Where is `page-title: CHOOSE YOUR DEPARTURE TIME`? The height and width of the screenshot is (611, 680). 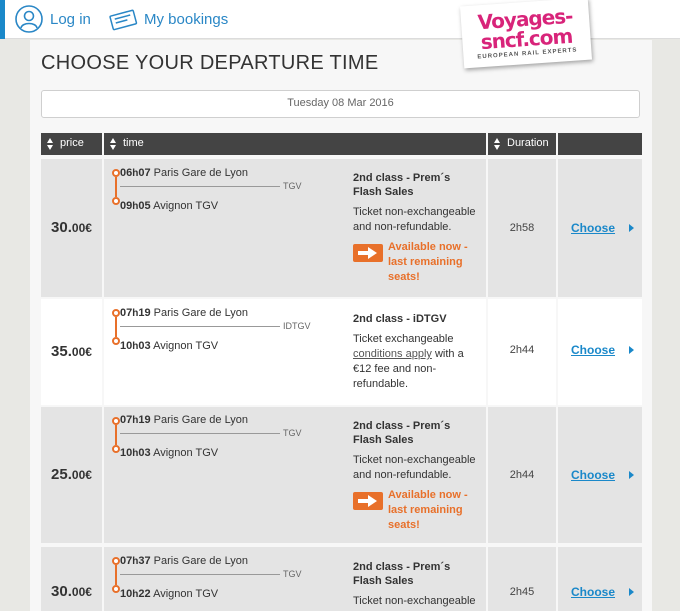
page-title: CHOOSE YOUR DEPARTURE TIME is located at coordinates (210, 63).